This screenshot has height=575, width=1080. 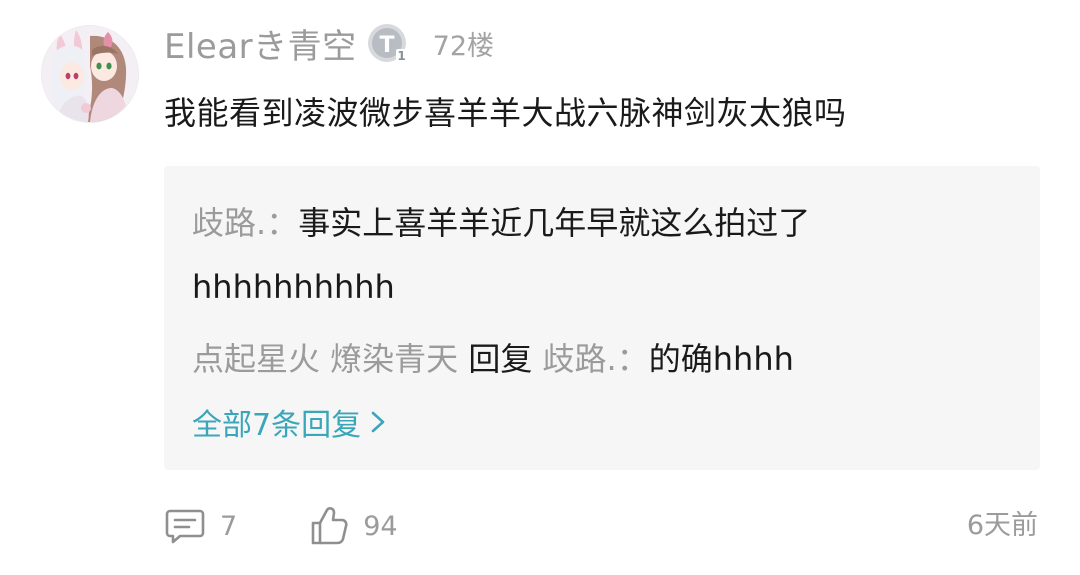 I want to click on reply-item: 点起星火 燎染青天 回复 歧路.：的确hhhh, so click(x=493, y=357).